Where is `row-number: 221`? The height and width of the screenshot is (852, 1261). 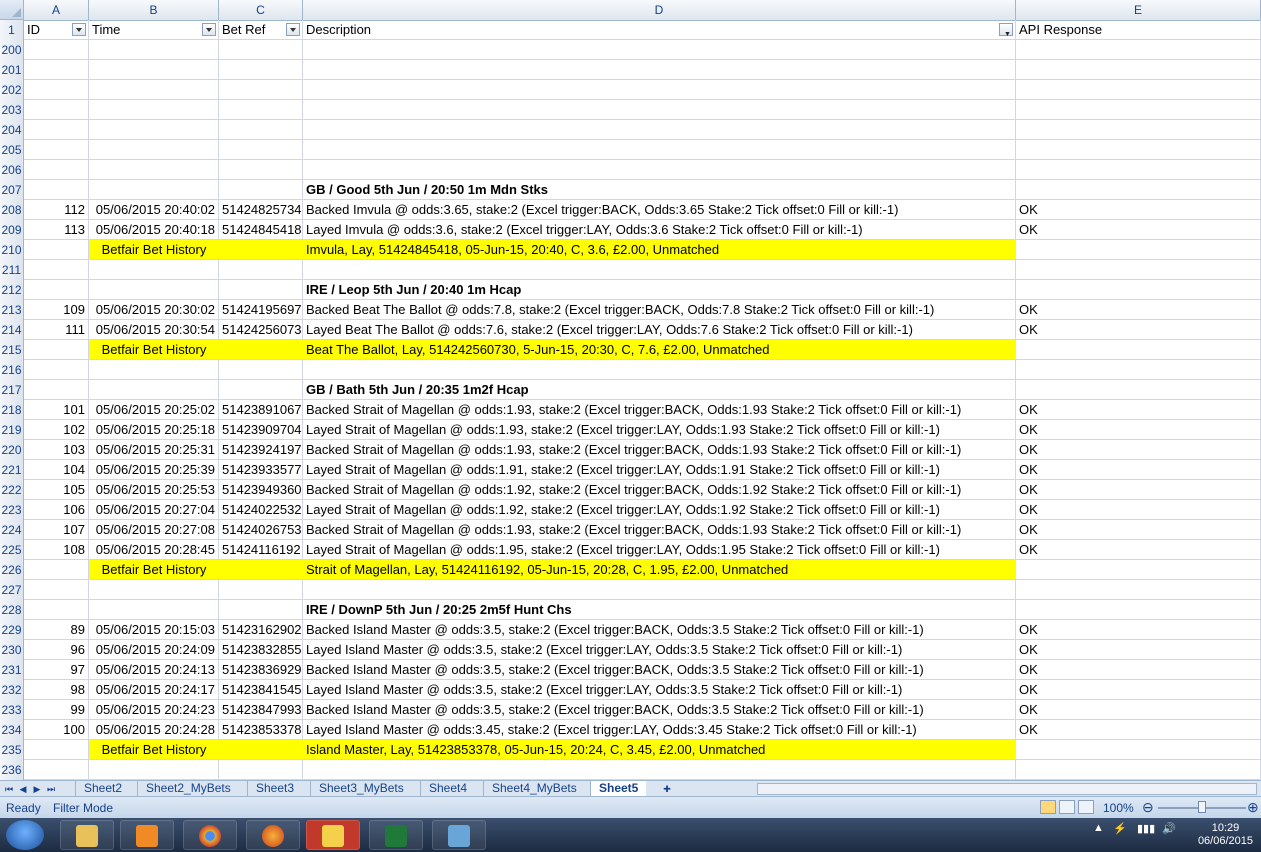
row-number: 221 is located at coordinates (12, 470).